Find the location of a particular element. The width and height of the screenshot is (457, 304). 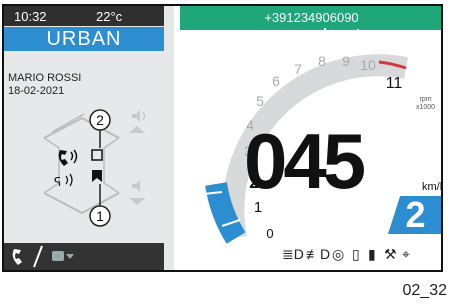

down-number: 1 is located at coordinates (100, 216).